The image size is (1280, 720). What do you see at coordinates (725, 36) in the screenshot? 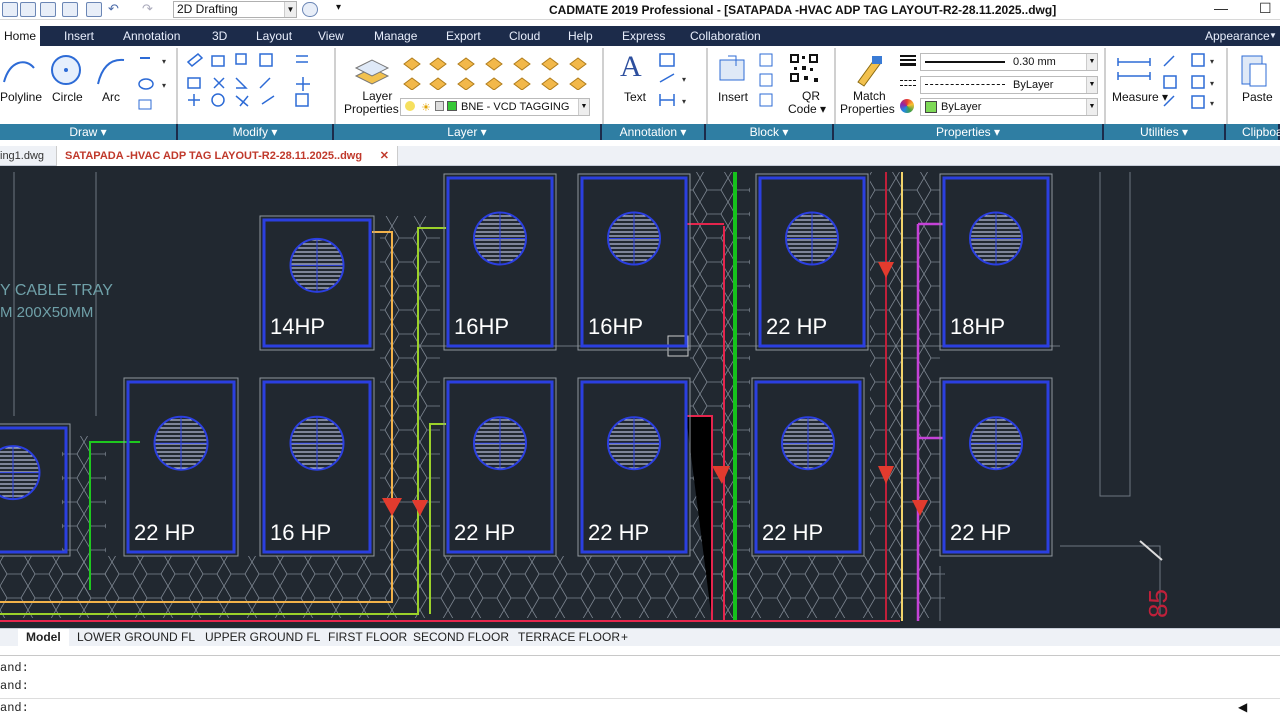
I see `tab-collaboration: Collaboration` at bounding box center [725, 36].